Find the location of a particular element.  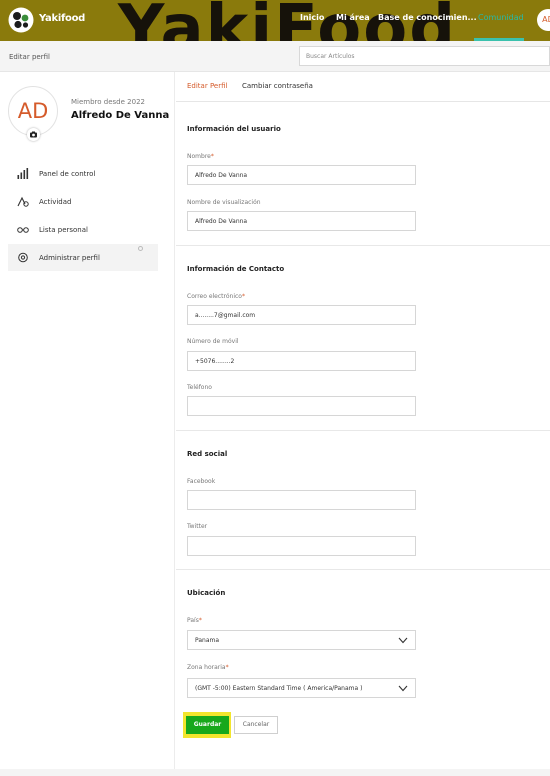

country-select: Panama is located at coordinates (301, 640).